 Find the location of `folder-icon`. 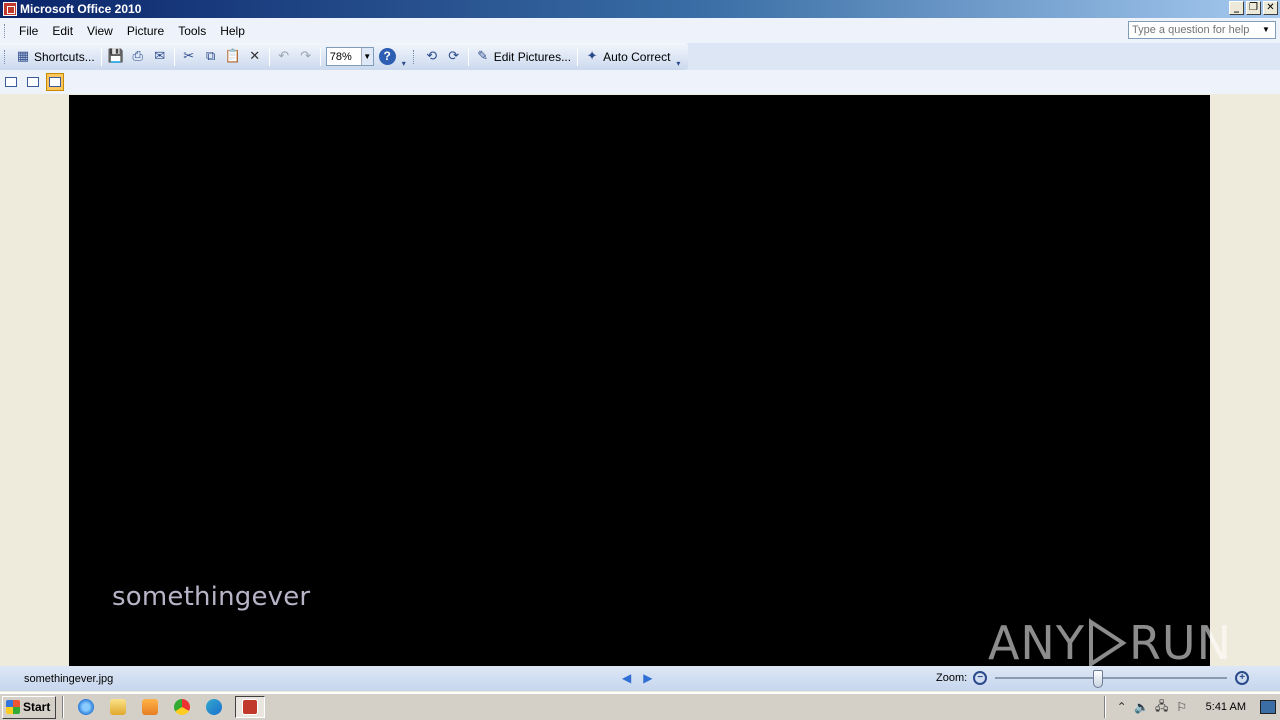

folder-icon is located at coordinates (118, 707).